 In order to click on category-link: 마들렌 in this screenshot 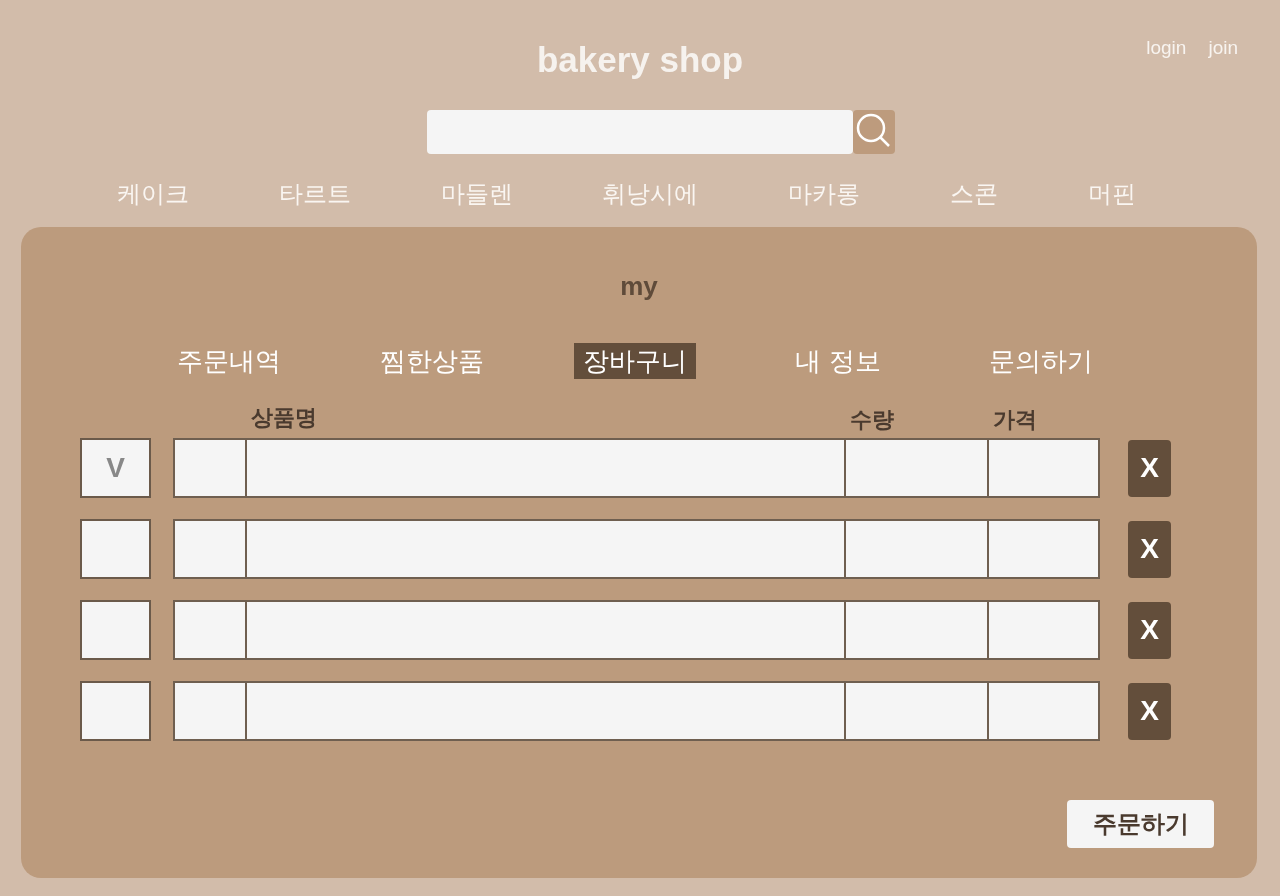, I will do `click(476, 194)`.